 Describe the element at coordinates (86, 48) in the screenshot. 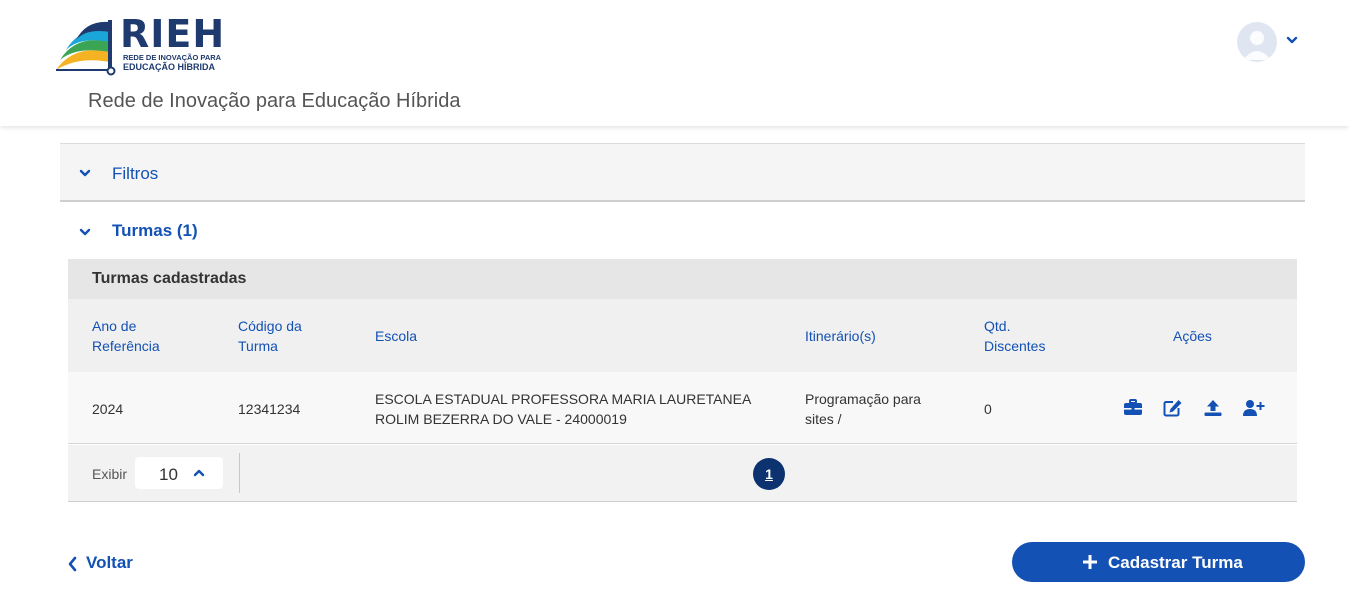

I see `book-logo-icon` at that location.